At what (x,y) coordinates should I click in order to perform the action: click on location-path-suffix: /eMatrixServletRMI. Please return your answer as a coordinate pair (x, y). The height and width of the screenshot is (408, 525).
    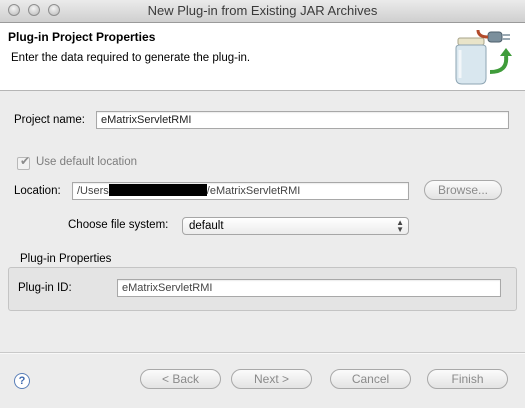
    Looking at the image, I should click on (253, 191).